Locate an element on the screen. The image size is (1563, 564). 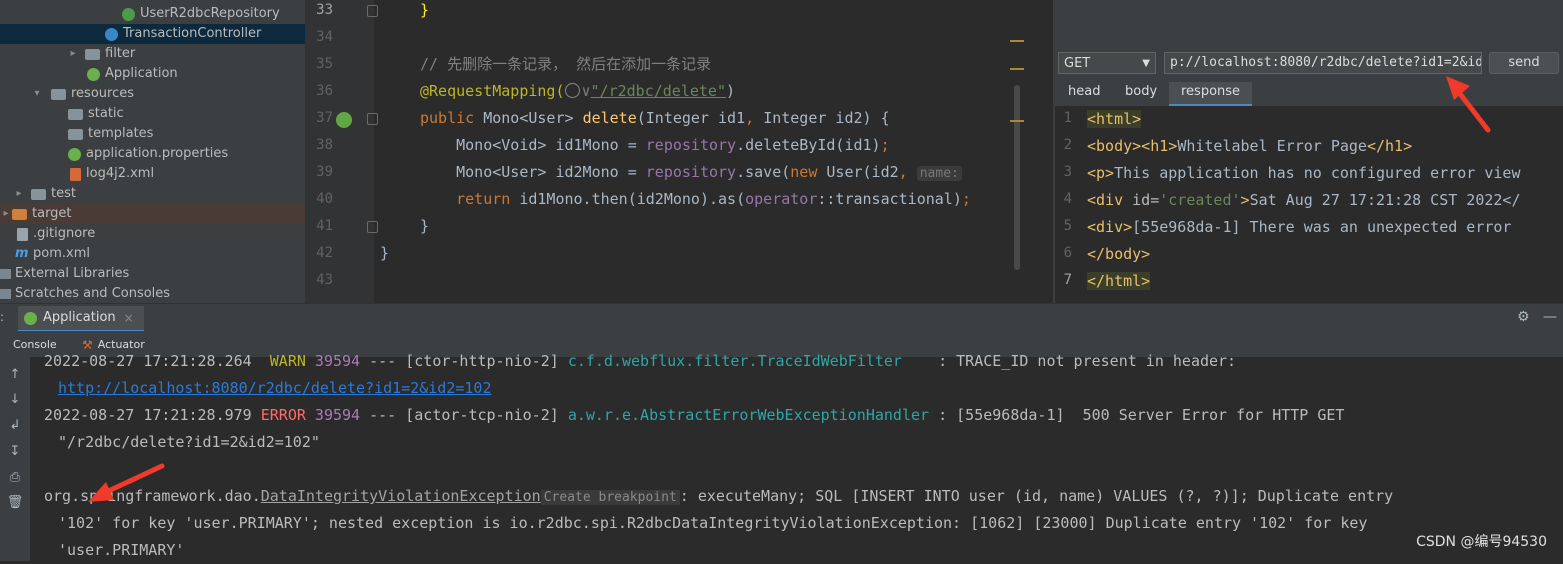
panel-separator is located at coordinates (1039, 151).